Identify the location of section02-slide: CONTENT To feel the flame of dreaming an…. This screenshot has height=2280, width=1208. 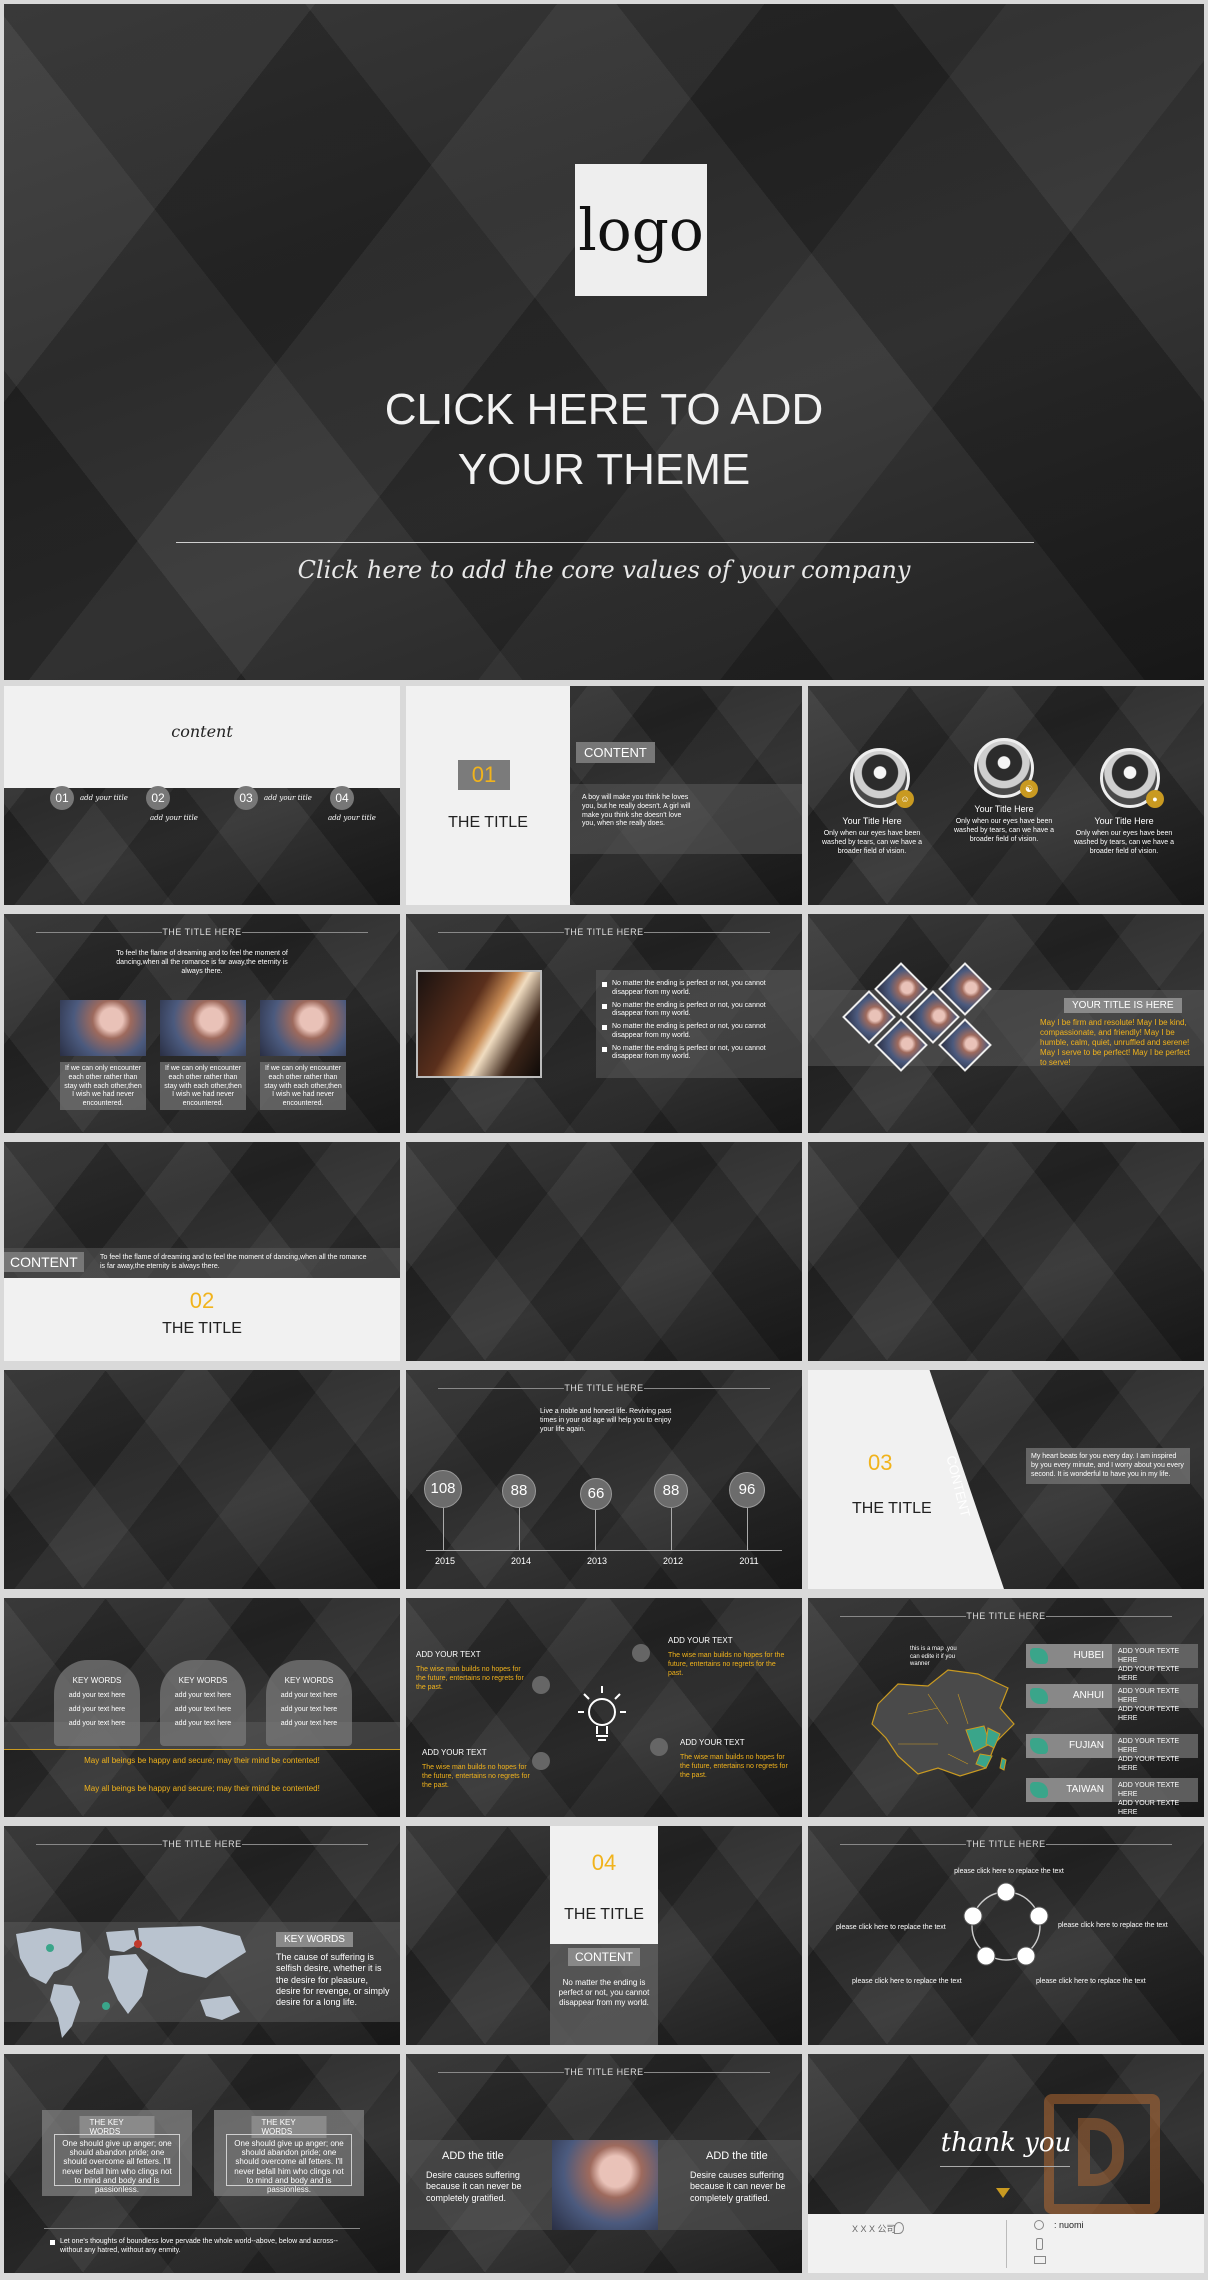
(202, 1251).